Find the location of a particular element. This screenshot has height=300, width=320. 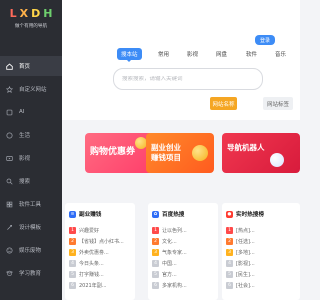

card-title: 副业赚钱 is located at coordinates (90, 215).